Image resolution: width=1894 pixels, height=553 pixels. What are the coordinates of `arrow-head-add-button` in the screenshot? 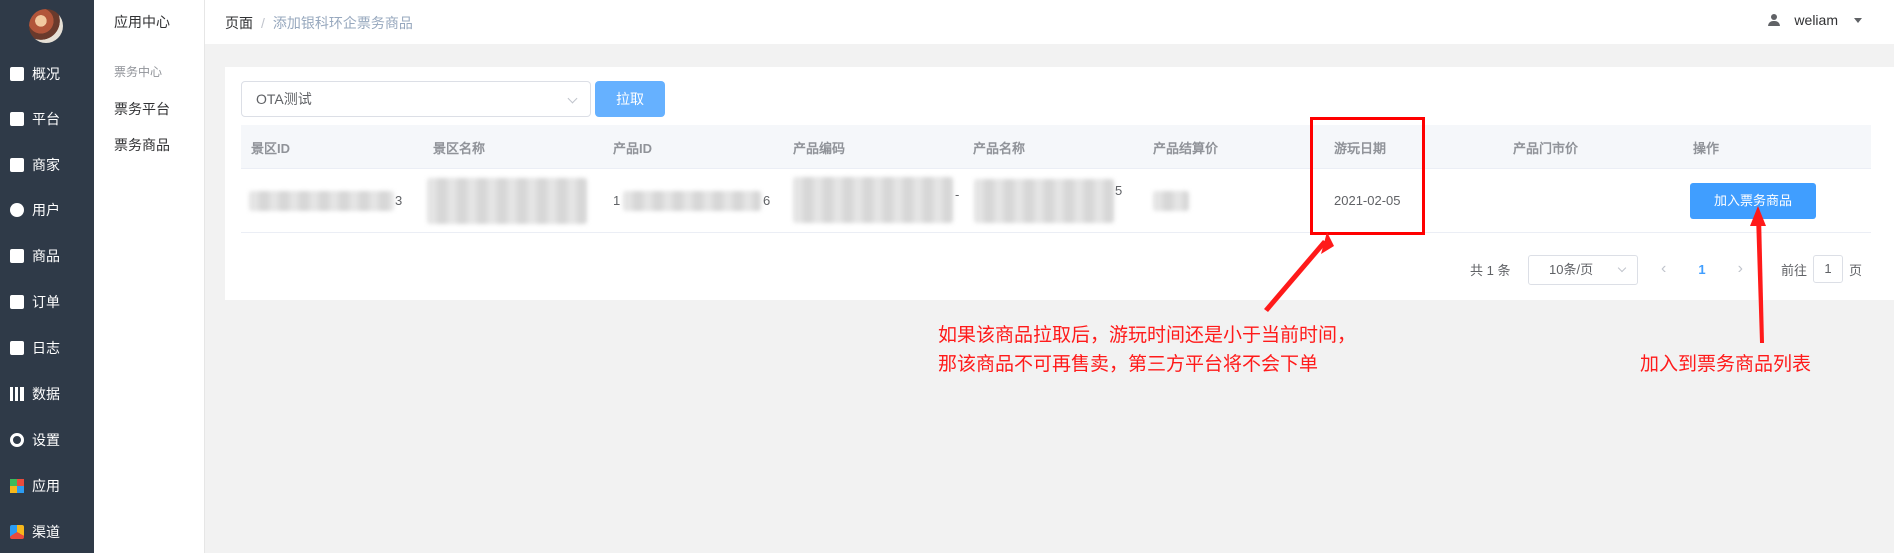 It's located at (1758, 216).